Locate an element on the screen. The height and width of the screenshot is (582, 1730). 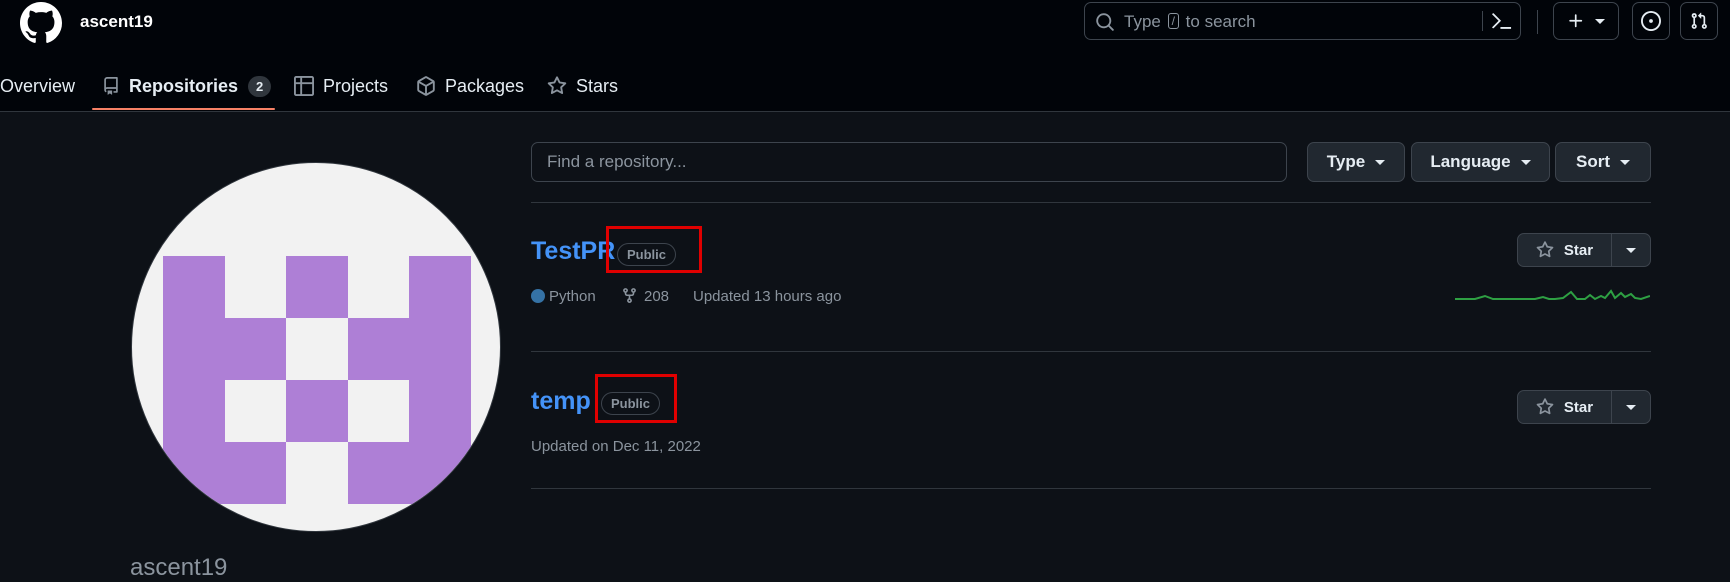
repo-link-temp: temp is located at coordinates (561, 401).